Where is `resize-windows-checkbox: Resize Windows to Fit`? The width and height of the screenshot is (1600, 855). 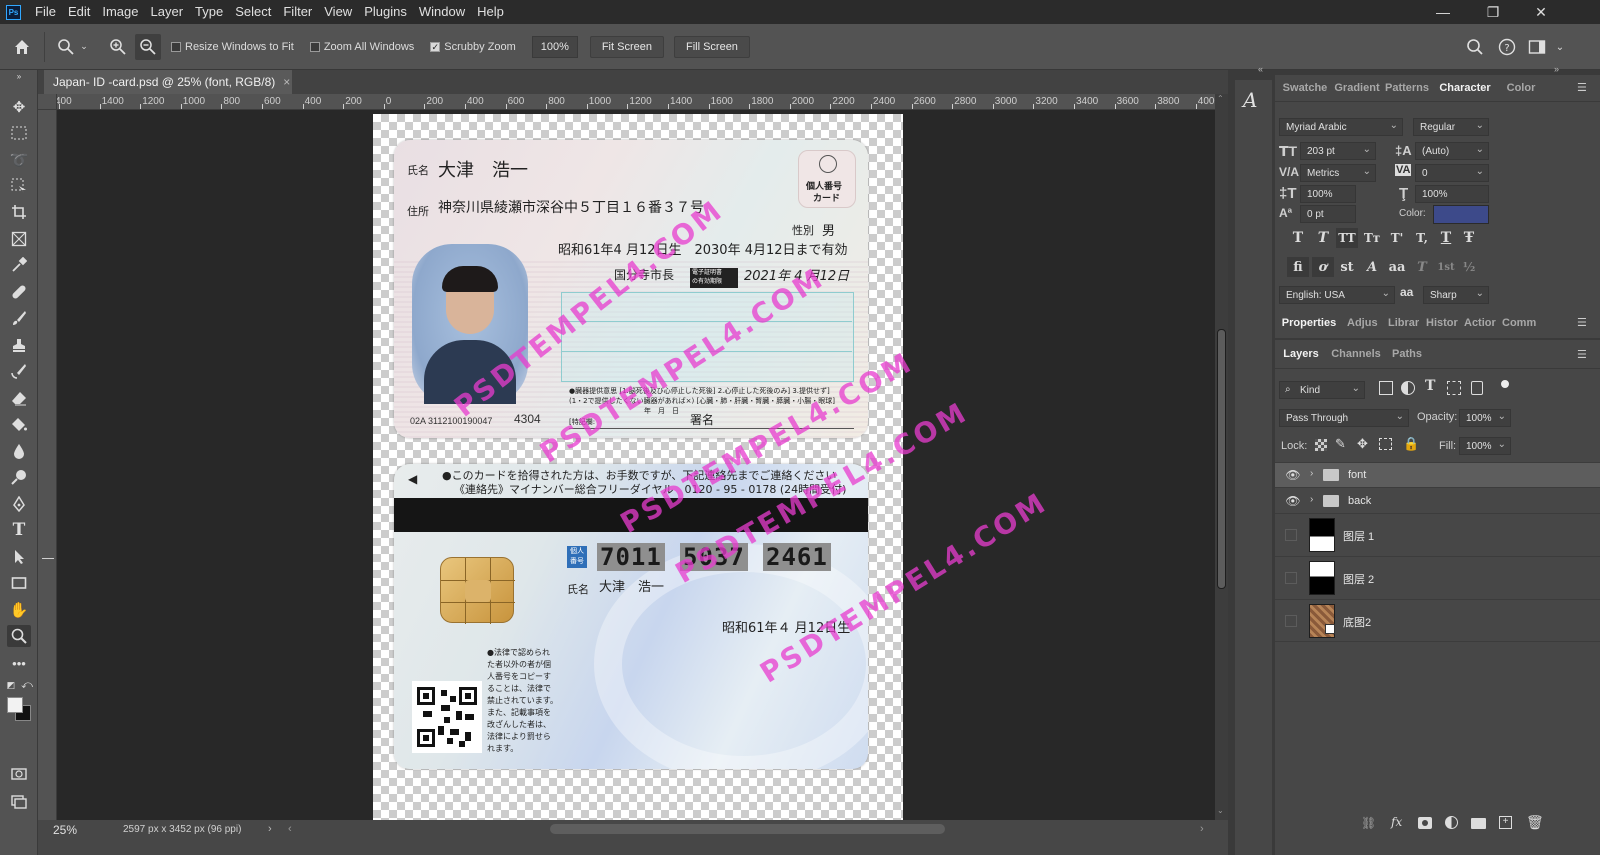 resize-windows-checkbox: Resize Windows to Fit is located at coordinates (232, 47).